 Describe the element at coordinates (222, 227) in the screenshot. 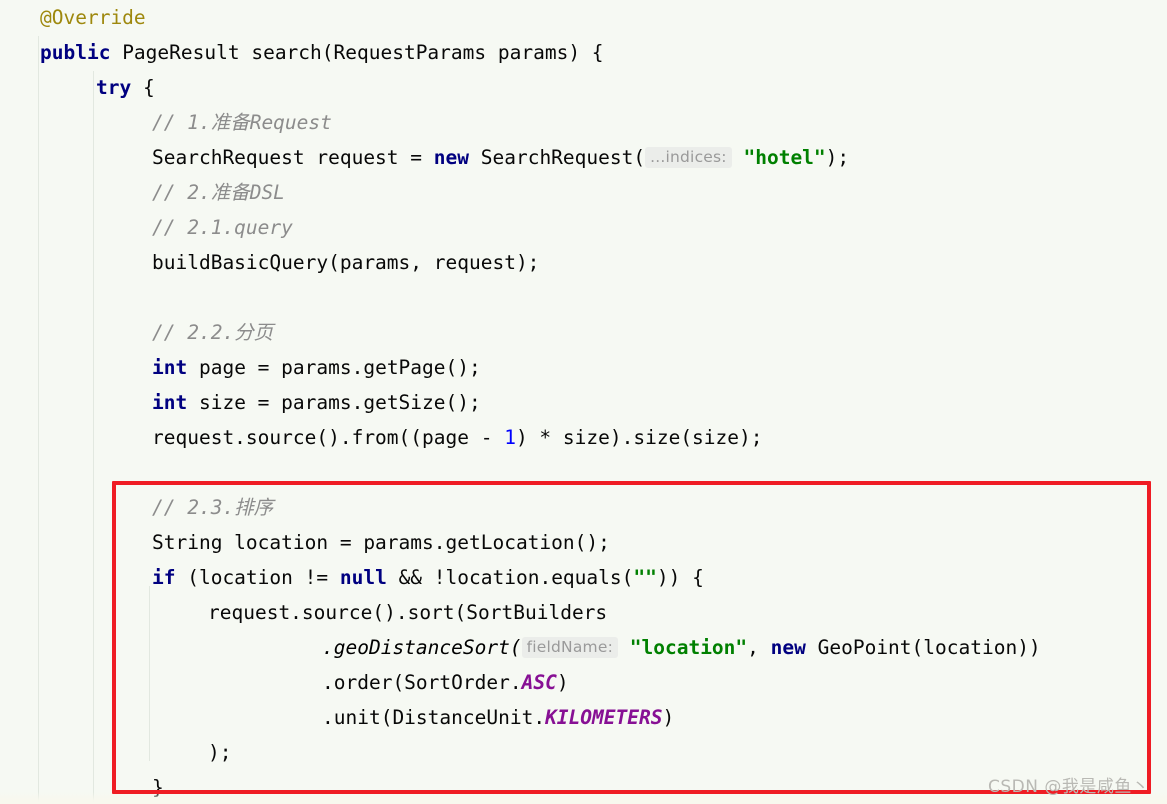

I see `code-token: // 2.1.query` at that location.